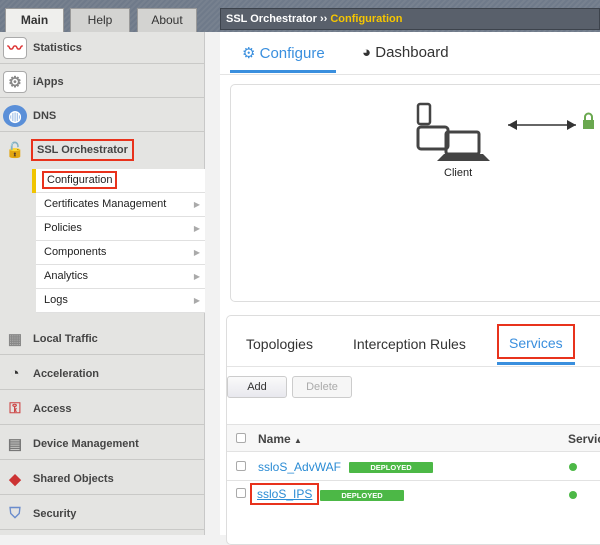 Image resolution: width=600 pixels, height=545 pixels. I want to click on sort-asc-icon: ▲, so click(298, 440).